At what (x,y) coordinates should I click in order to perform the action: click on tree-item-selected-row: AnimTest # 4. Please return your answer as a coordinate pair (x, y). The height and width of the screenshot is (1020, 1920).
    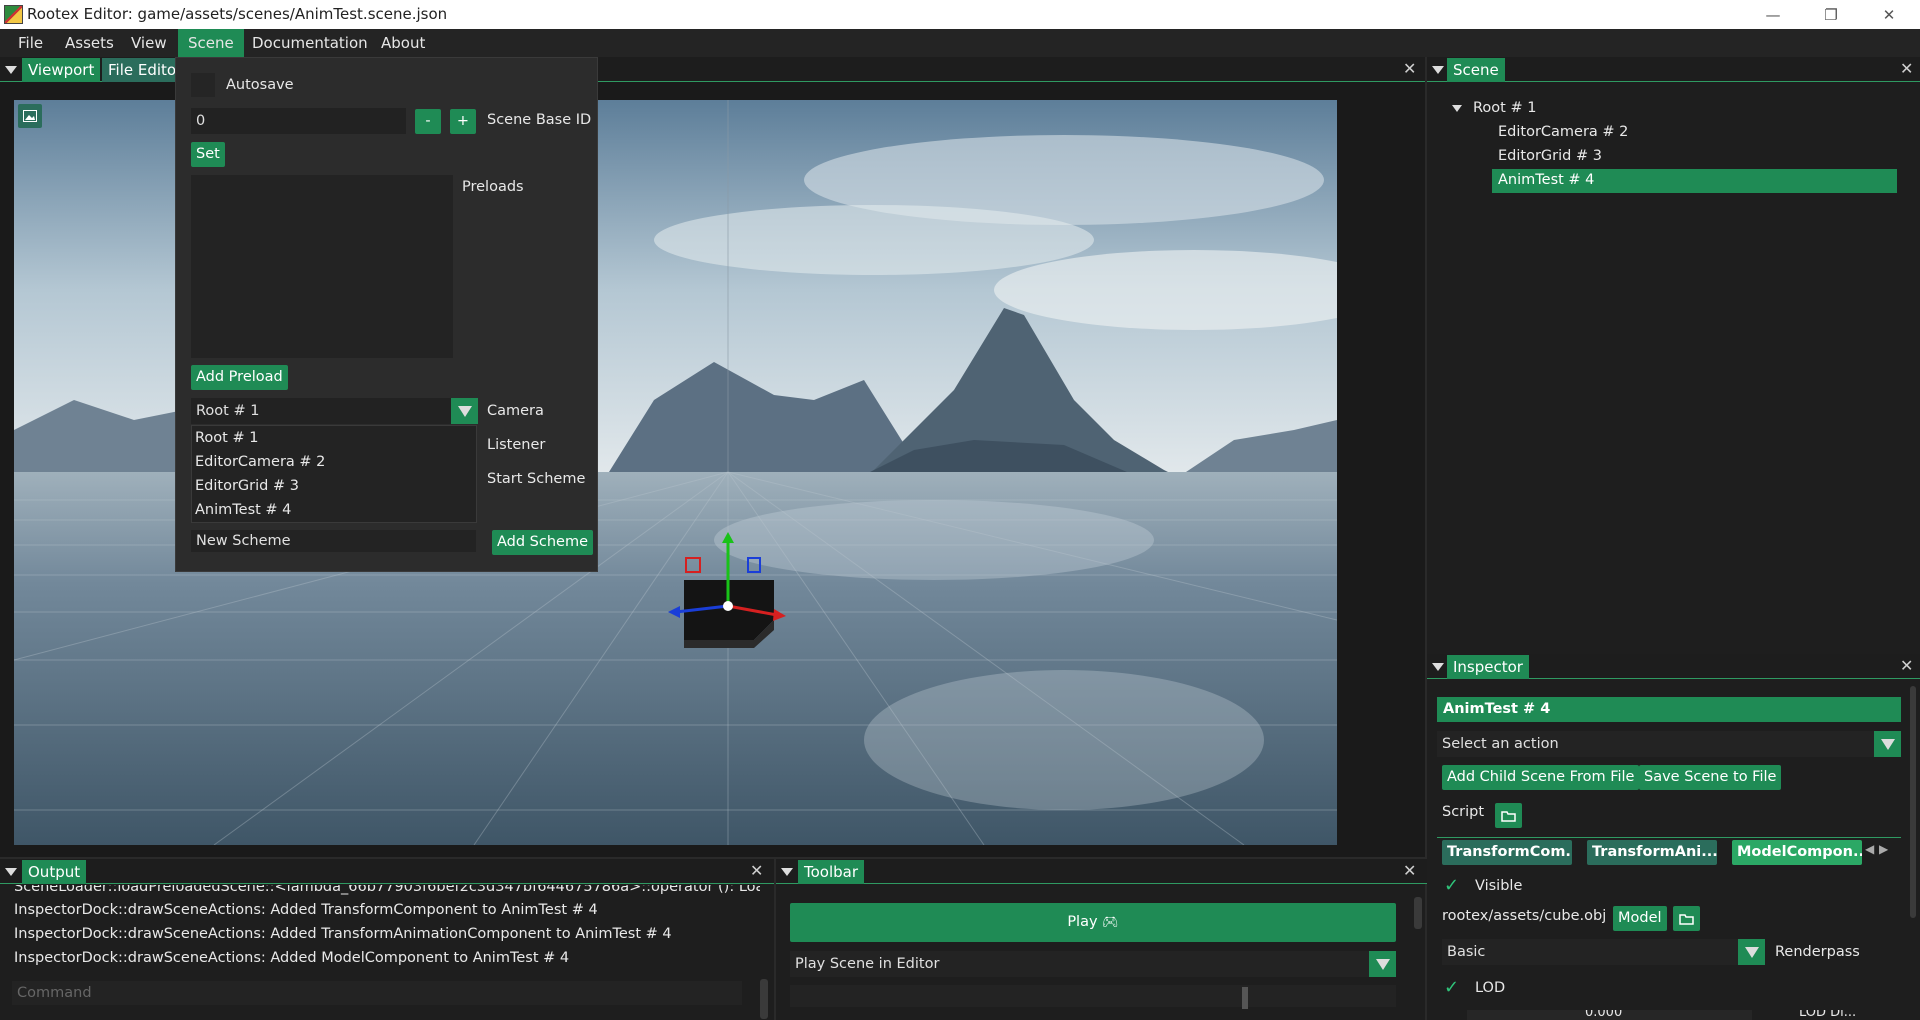
    Looking at the image, I should click on (1694, 181).